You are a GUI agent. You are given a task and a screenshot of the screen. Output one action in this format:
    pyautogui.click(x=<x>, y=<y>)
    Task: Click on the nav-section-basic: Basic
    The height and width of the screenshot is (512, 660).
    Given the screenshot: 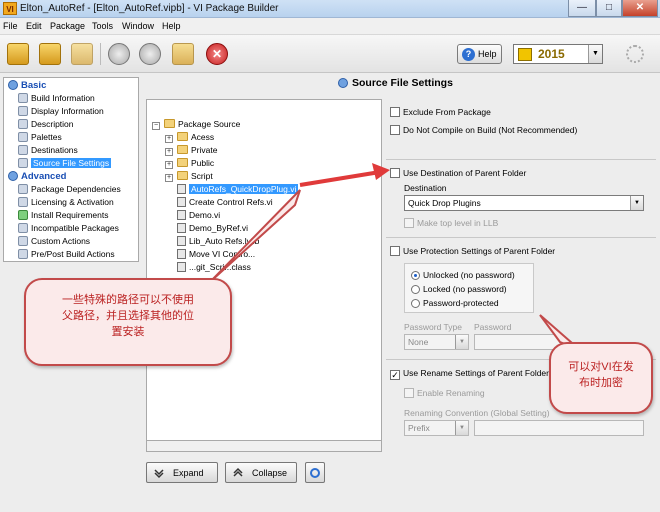 What is the action you would take?
    pyautogui.click(x=27, y=86)
    